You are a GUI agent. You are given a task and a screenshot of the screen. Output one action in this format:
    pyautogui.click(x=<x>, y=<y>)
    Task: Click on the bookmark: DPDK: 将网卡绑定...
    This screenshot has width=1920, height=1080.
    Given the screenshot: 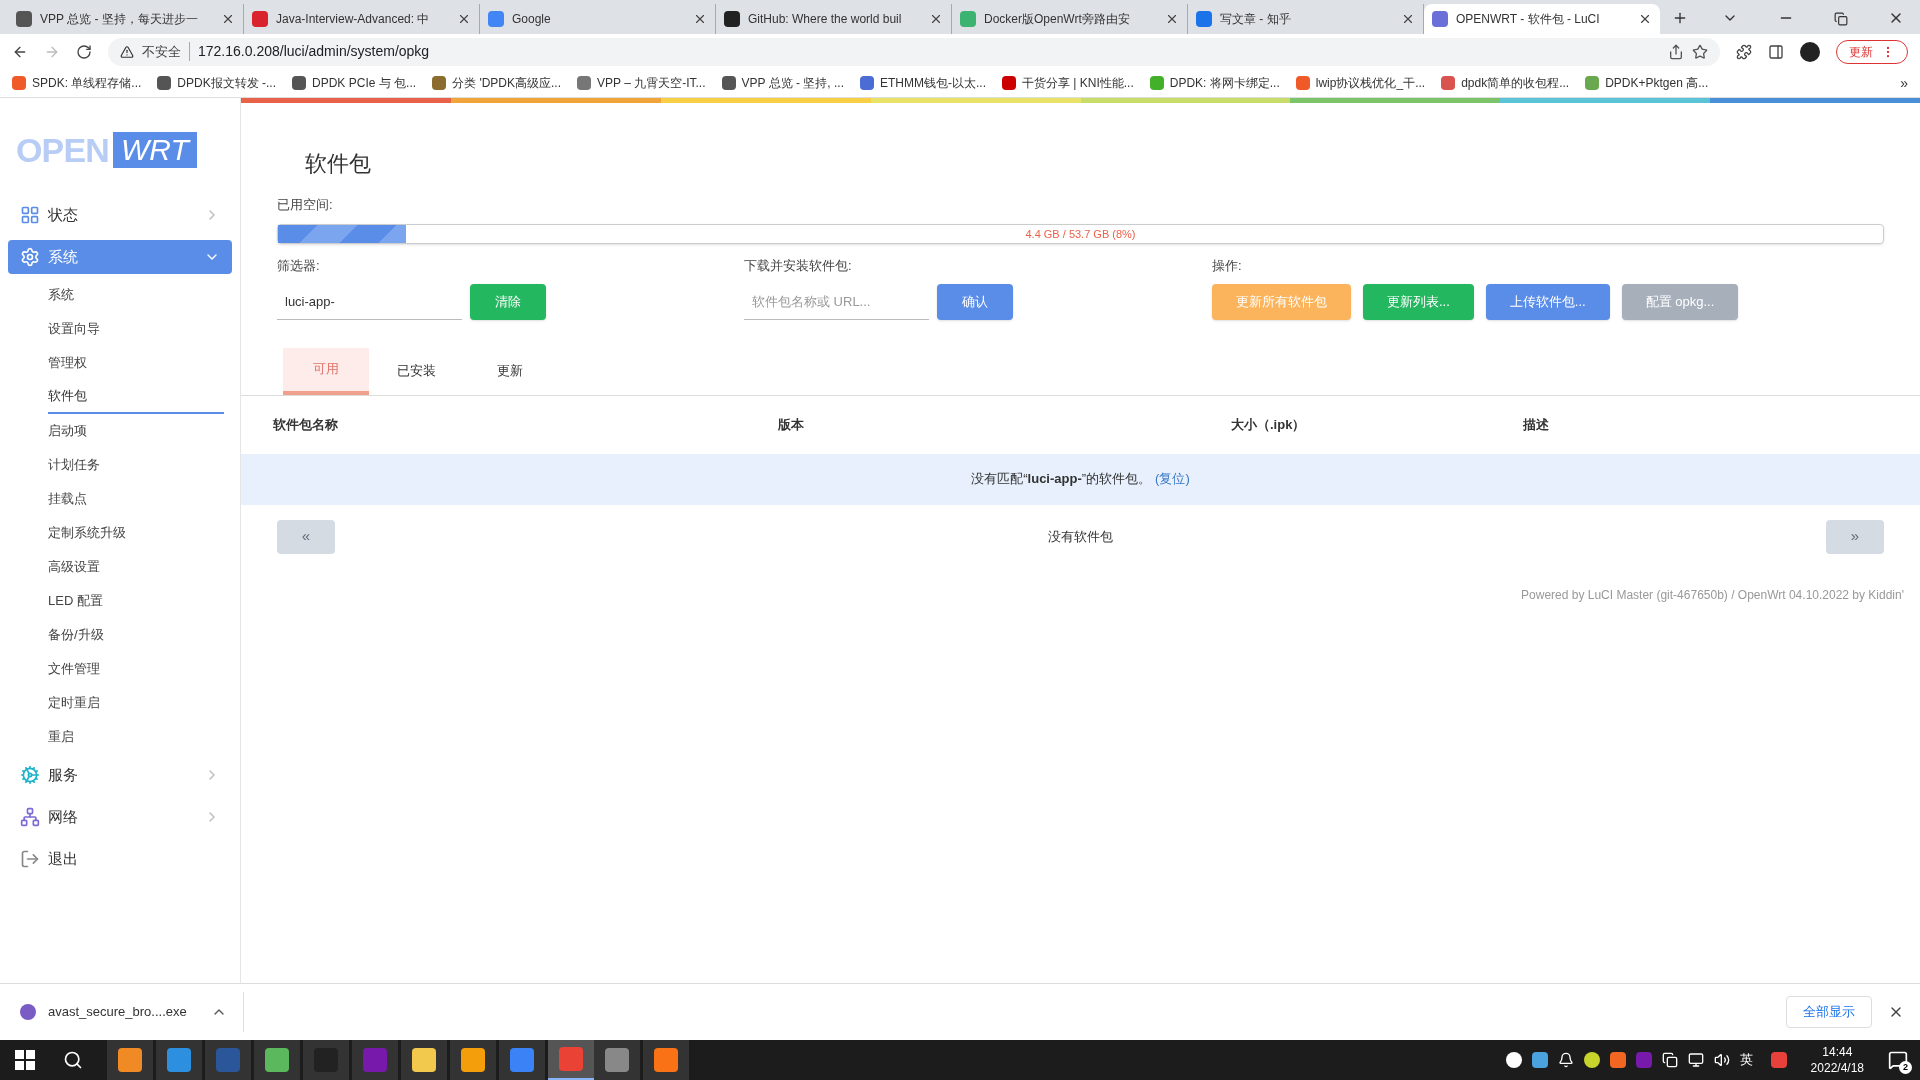 What is the action you would take?
    pyautogui.click(x=1214, y=83)
    